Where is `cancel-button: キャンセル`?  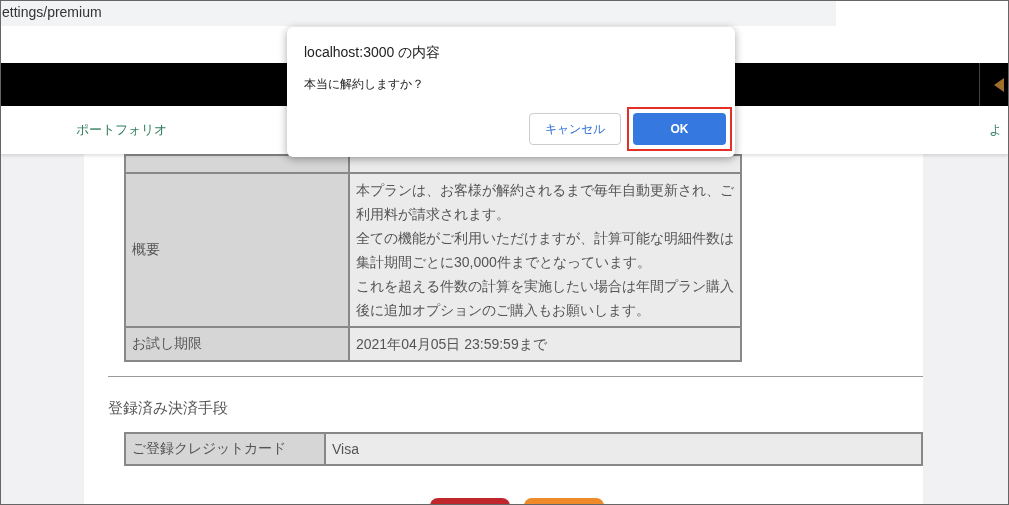 cancel-button: キャンセル is located at coordinates (575, 129).